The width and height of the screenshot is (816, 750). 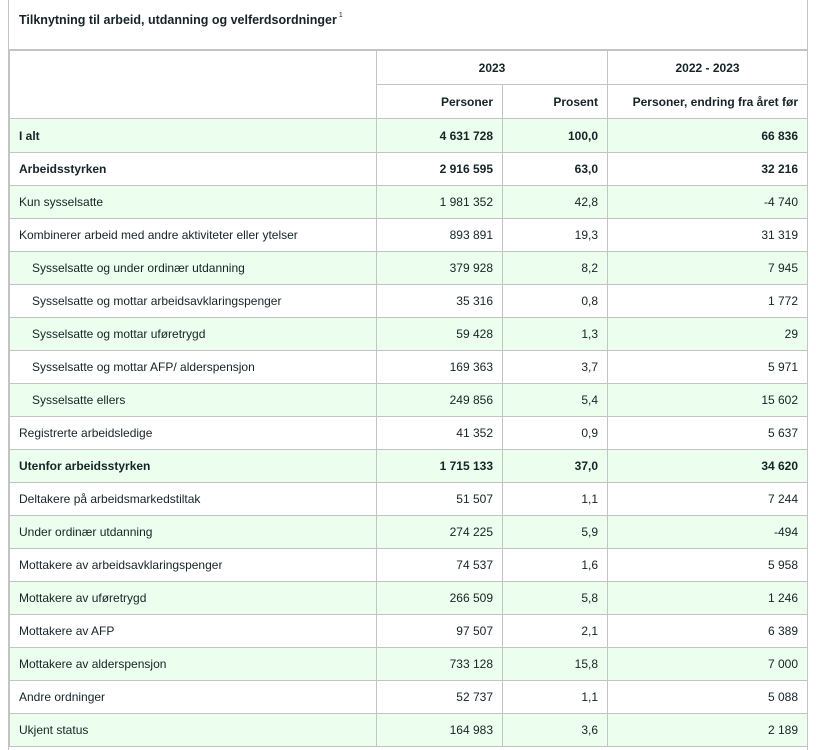 What do you see at coordinates (193, 84) in the screenshot?
I see `header-corner-cell` at bounding box center [193, 84].